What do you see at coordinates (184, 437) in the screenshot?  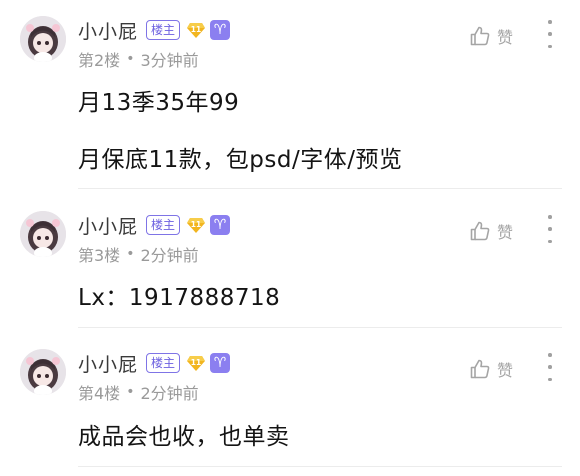 I see `reply-content-line: 成品会也收，也单卖` at bounding box center [184, 437].